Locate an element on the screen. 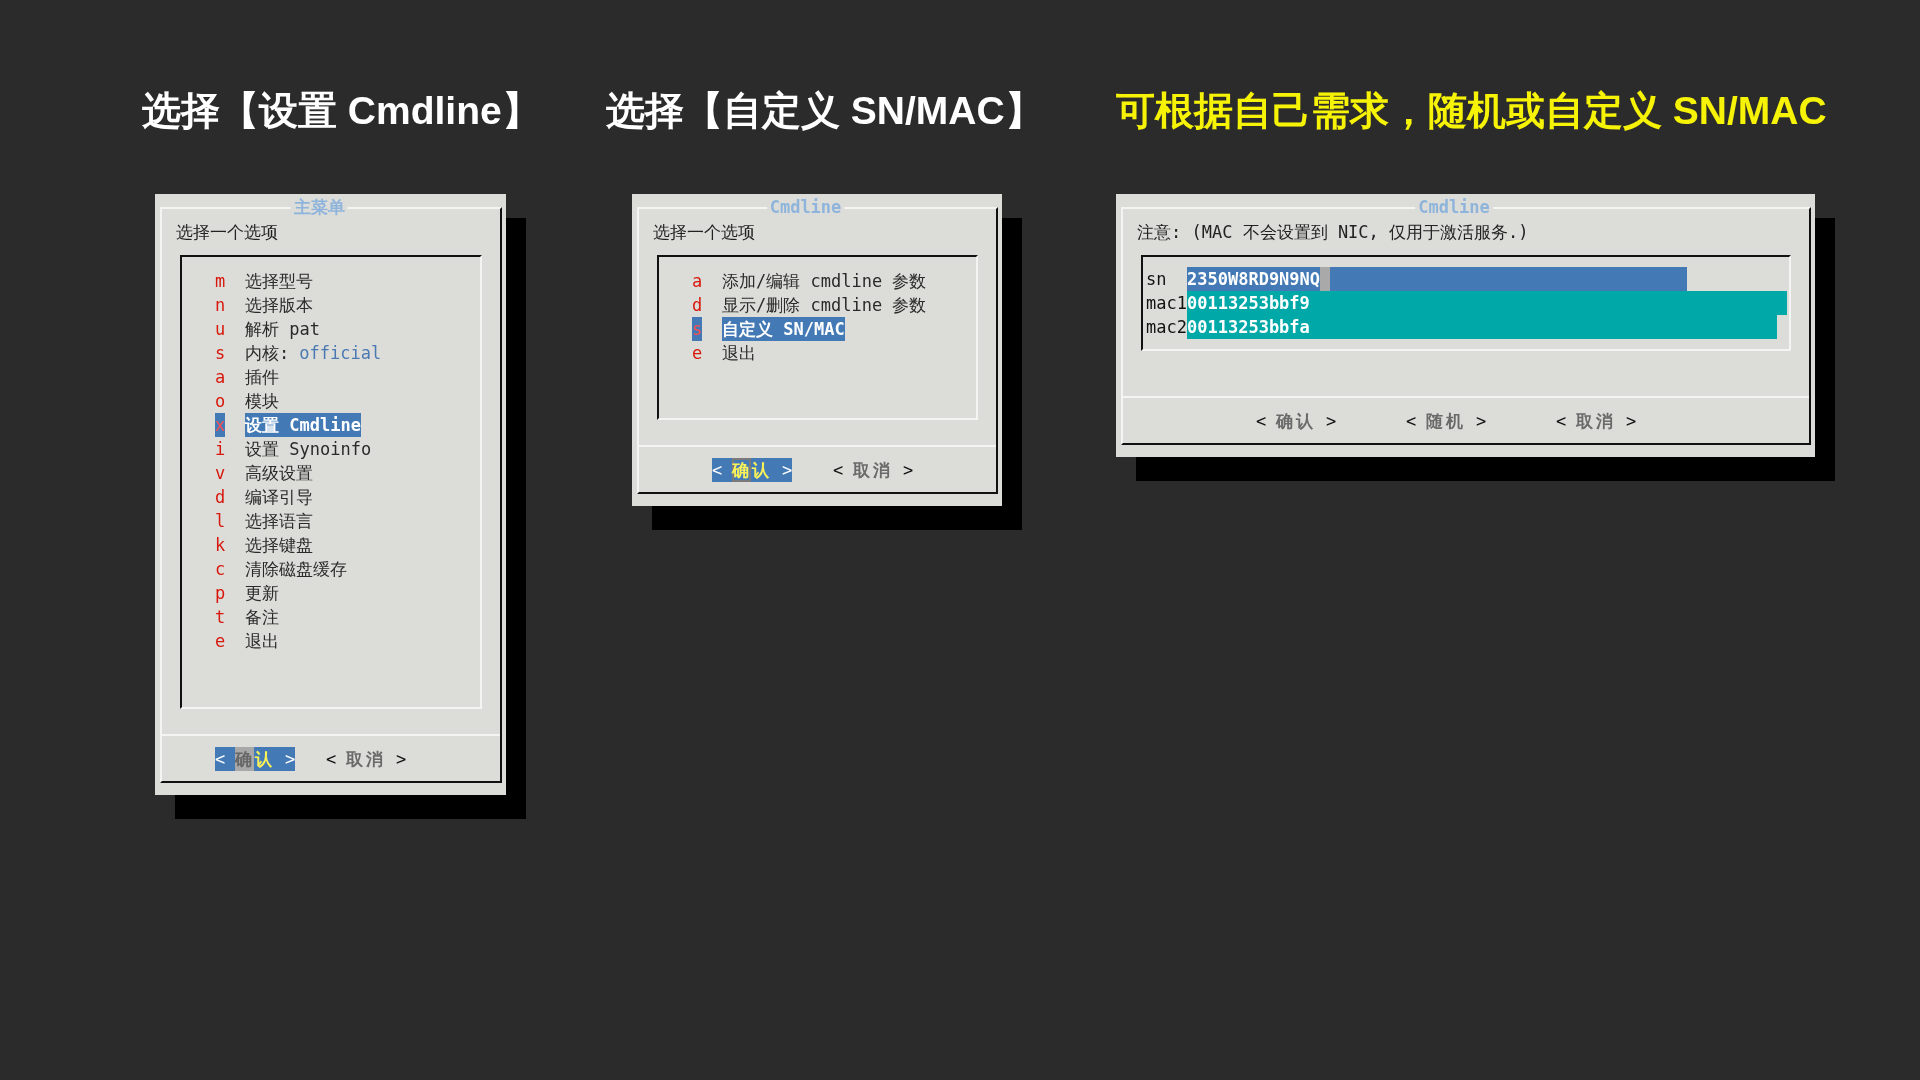 The height and width of the screenshot is (1080, 1920). menu-item: 清除磁盘缓存 is located at coordinates (296, 569).